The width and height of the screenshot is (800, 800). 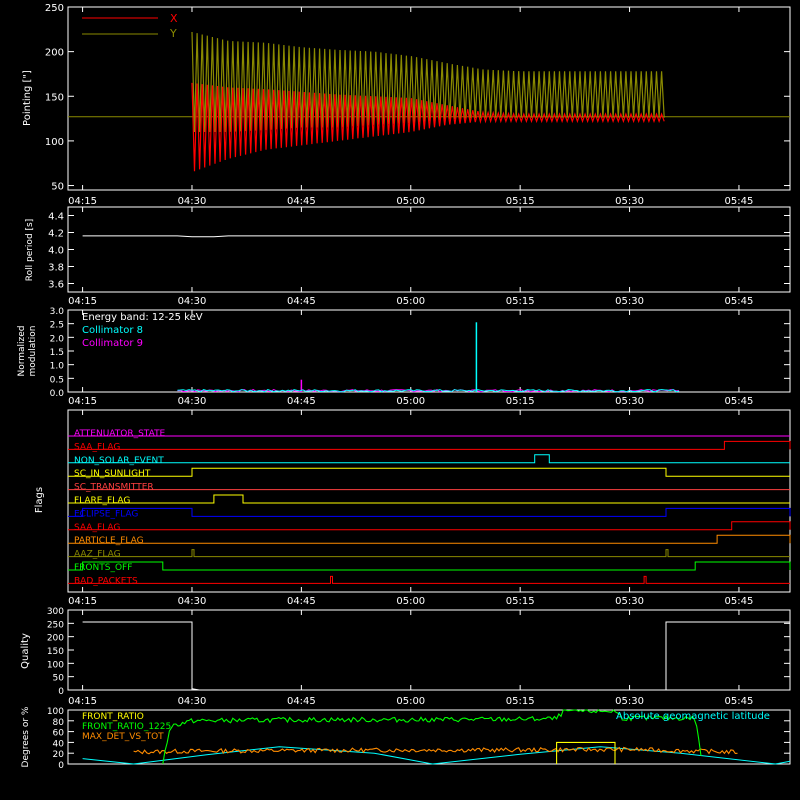 What do you see at coordinates (57, 312) in the screenshot?
I see `y-tick-label: 3.0` at bounding box center [57, 312].